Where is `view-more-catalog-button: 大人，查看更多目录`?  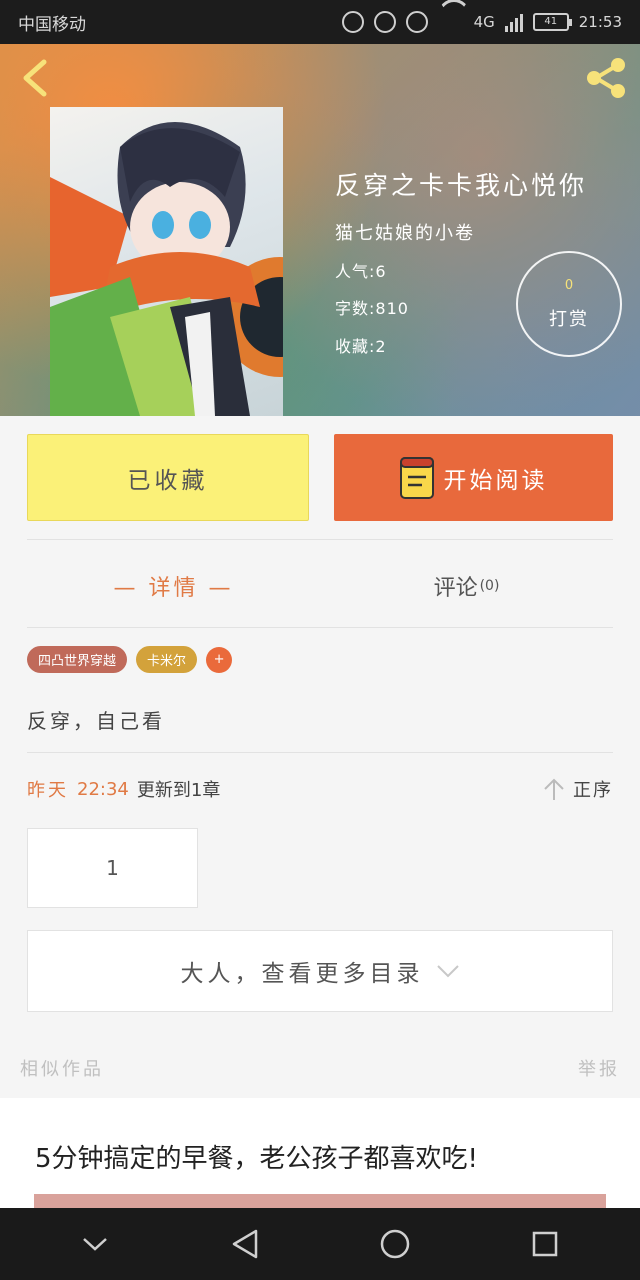
view-more-catalog-button: 大人，查看更多目录 is located at coordinates (320, 971).